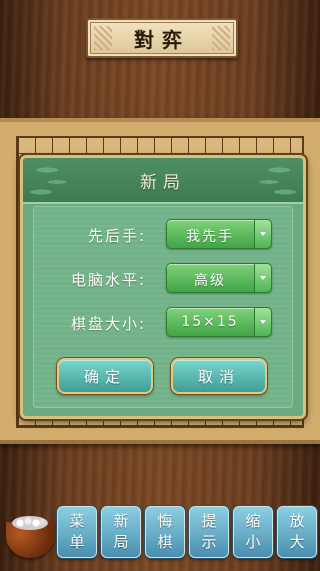  I want to click on zoom-out-label-1: 缩, so click(253, 521).